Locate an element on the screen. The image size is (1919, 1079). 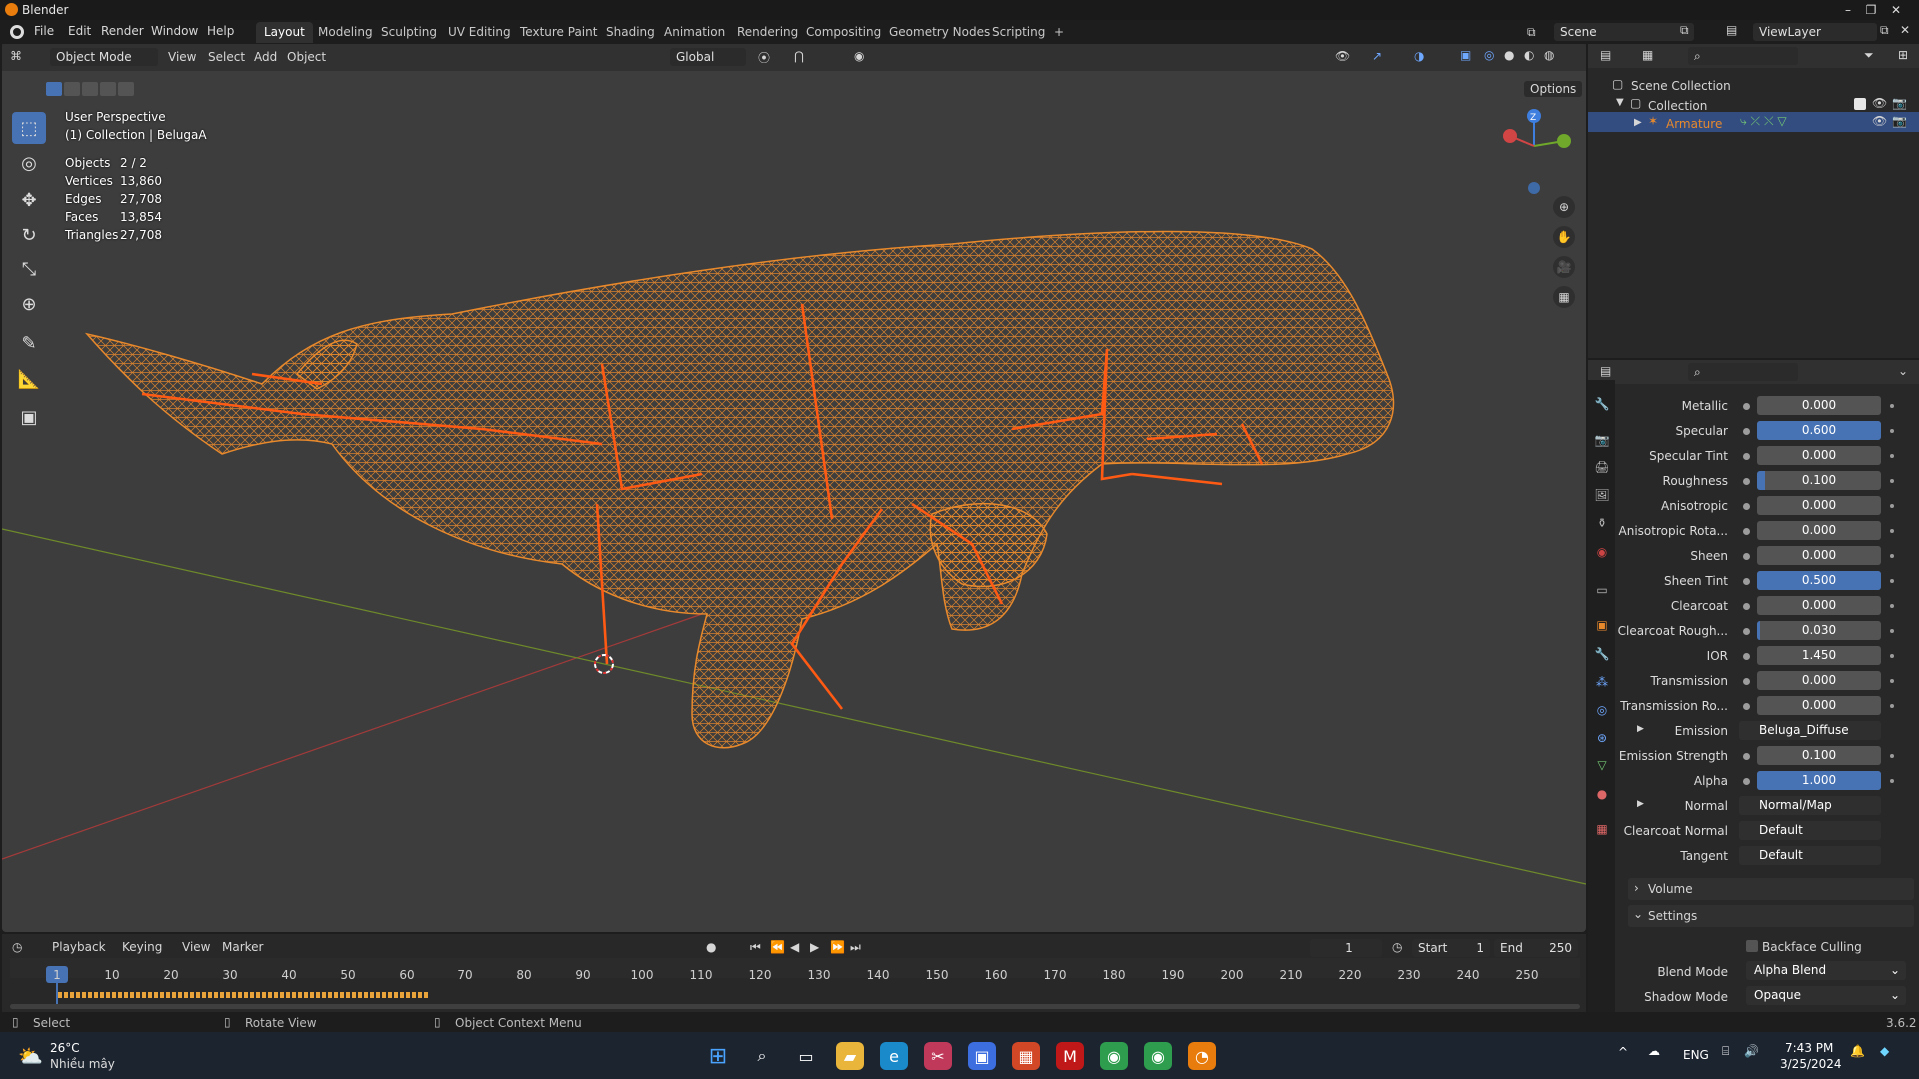
current-frame-field: 1 is located at coordinates (1346, 948).